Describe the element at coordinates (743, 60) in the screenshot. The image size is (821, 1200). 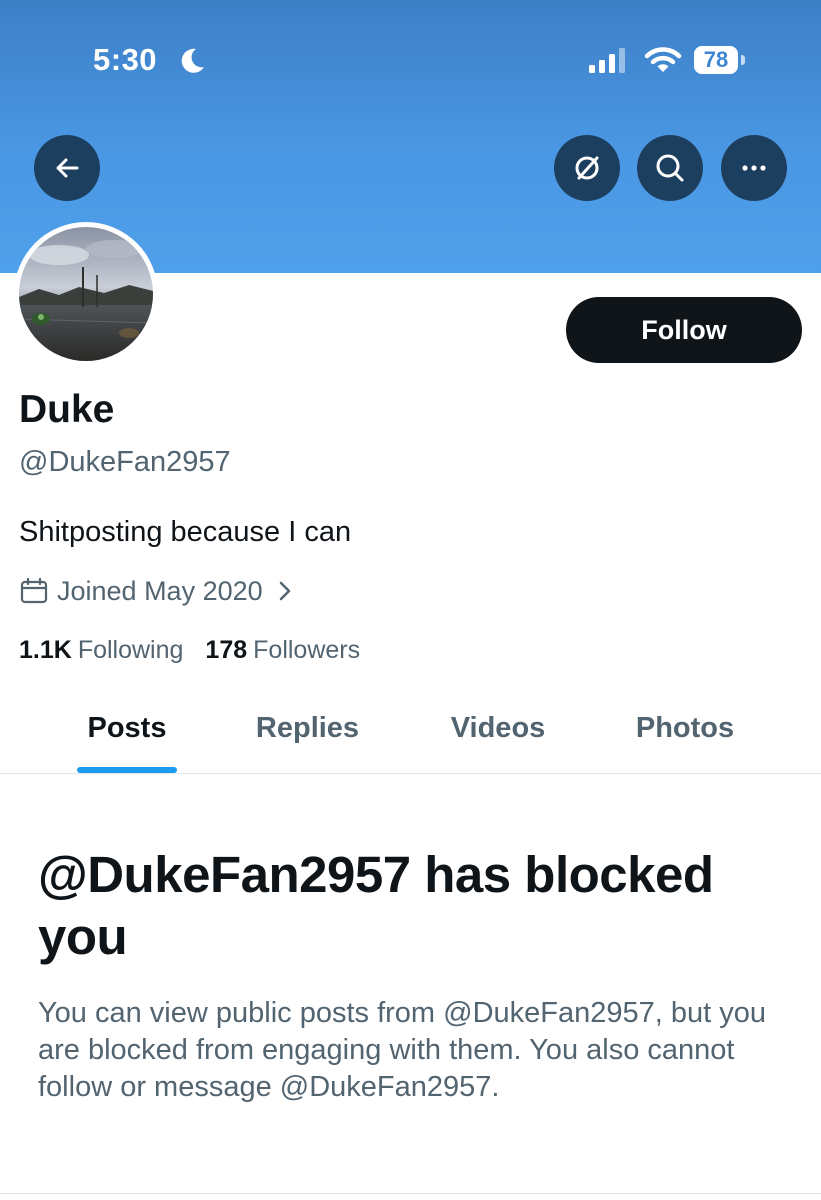
I see `battery-nub` at that location.